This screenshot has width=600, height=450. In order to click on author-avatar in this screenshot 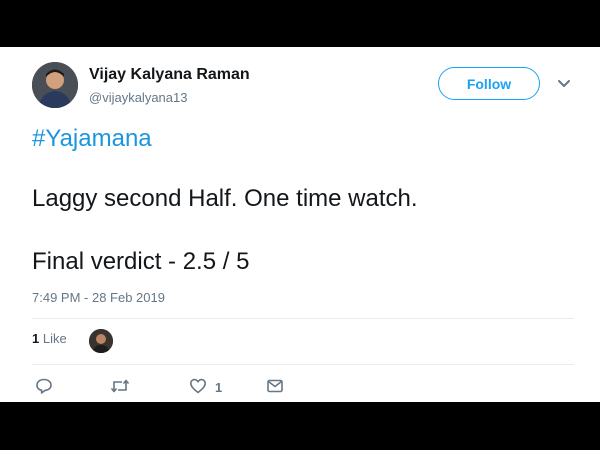, I will do `click(55, 85)`.